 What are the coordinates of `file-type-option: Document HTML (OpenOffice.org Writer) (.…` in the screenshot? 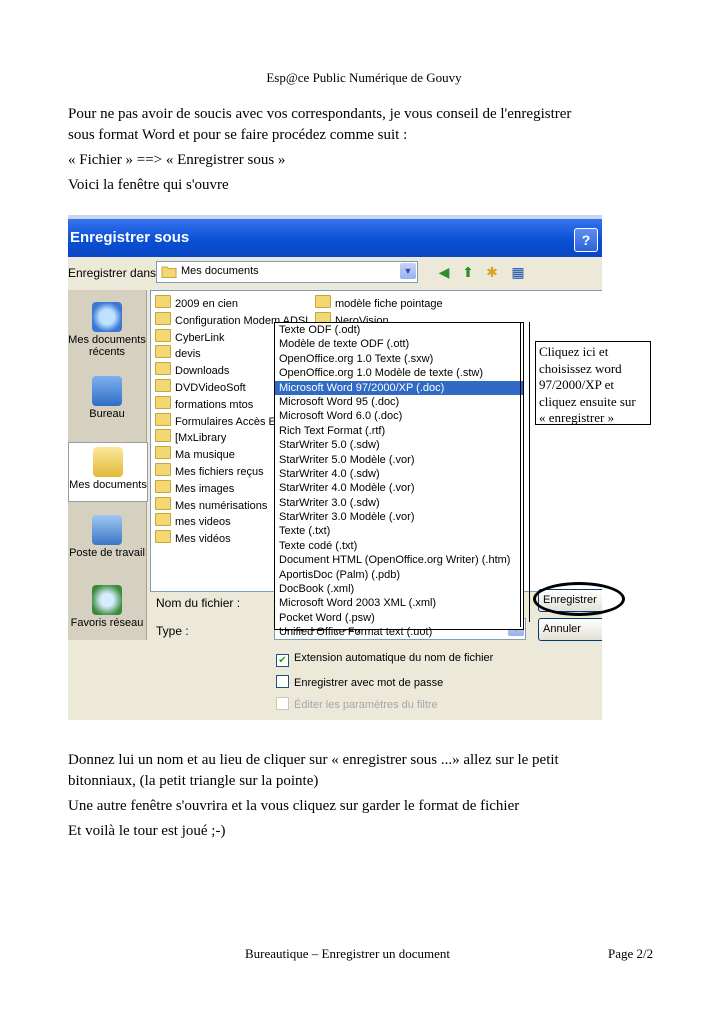 It's located at (399, 560).